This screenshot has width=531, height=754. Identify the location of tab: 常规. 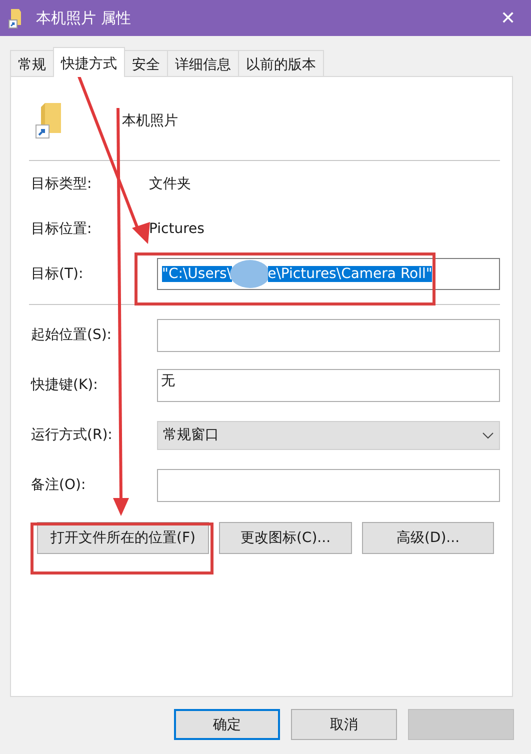
(32, 63).